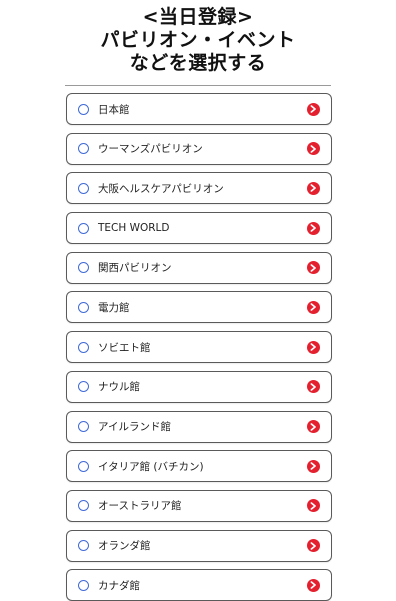 The width and height of the screenshot is (396, 601). What do you see at coordinates (134, 427) in the screenshot?
I see `pavilion-option-label: アイルランド館` at bounding box center [134, 427].